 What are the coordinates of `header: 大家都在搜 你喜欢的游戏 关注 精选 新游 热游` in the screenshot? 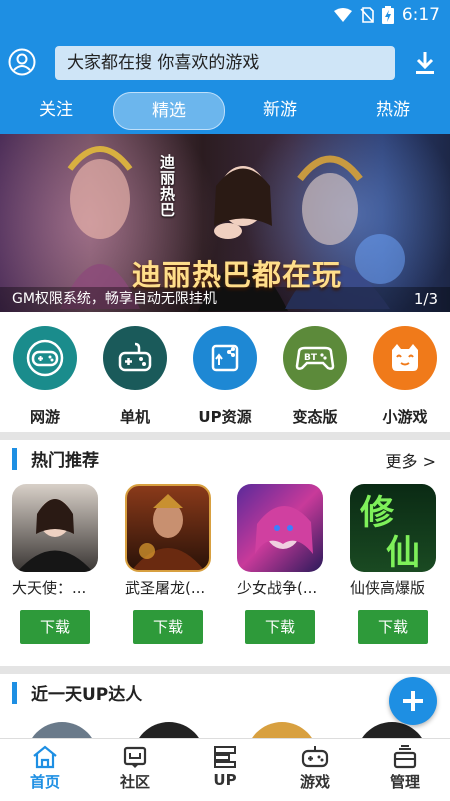 It's located at (225, 83).